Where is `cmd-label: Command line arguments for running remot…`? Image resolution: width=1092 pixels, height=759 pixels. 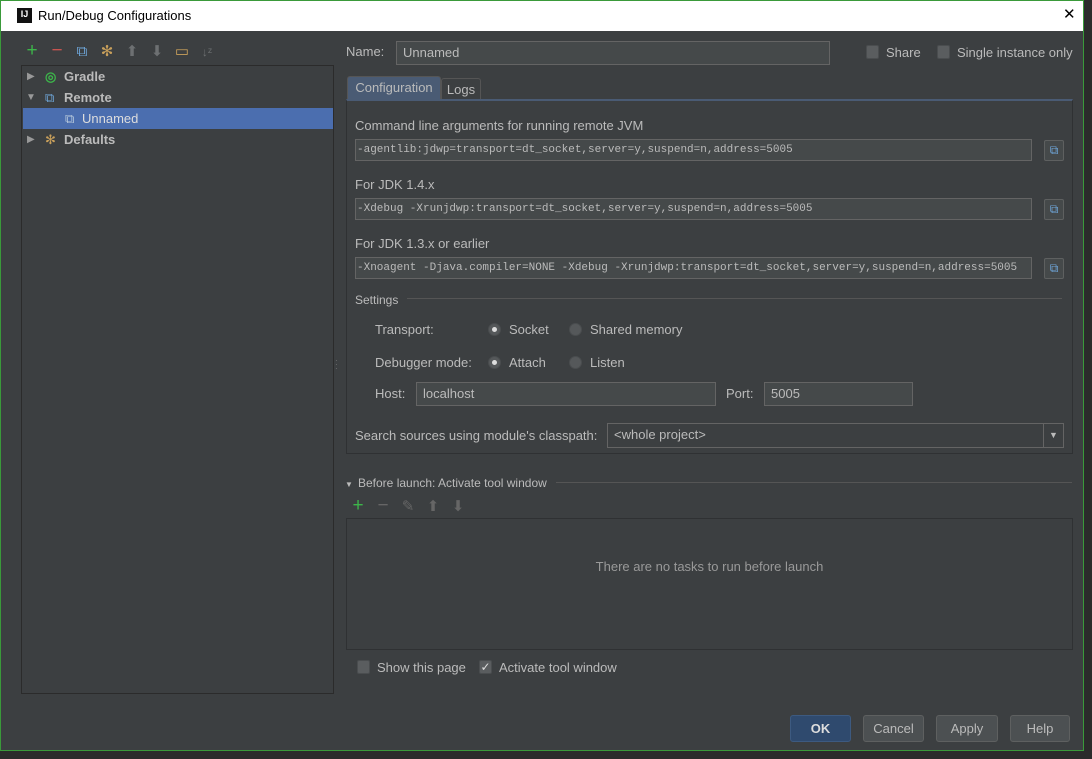
cmd-label: Command line arguments for running remot… is located at coordinates (499, 125).